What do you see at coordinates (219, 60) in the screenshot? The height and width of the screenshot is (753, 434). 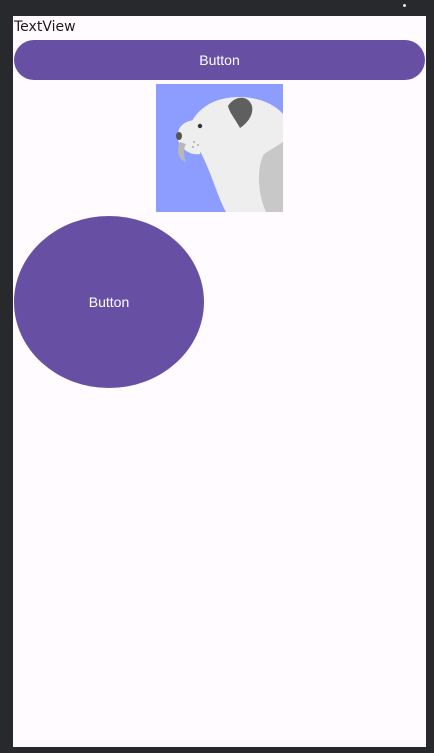 I see `primary-button: Button` at bounding box center [219, 60].